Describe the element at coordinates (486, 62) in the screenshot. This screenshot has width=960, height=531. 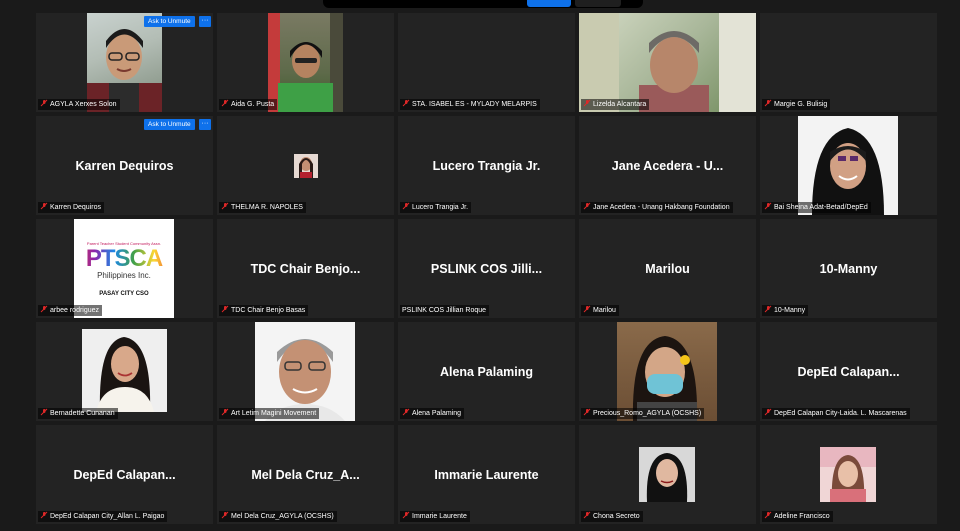
I see `participant-tile: STA. ISABEL ES - MYLADY MELARPIS` at that location.